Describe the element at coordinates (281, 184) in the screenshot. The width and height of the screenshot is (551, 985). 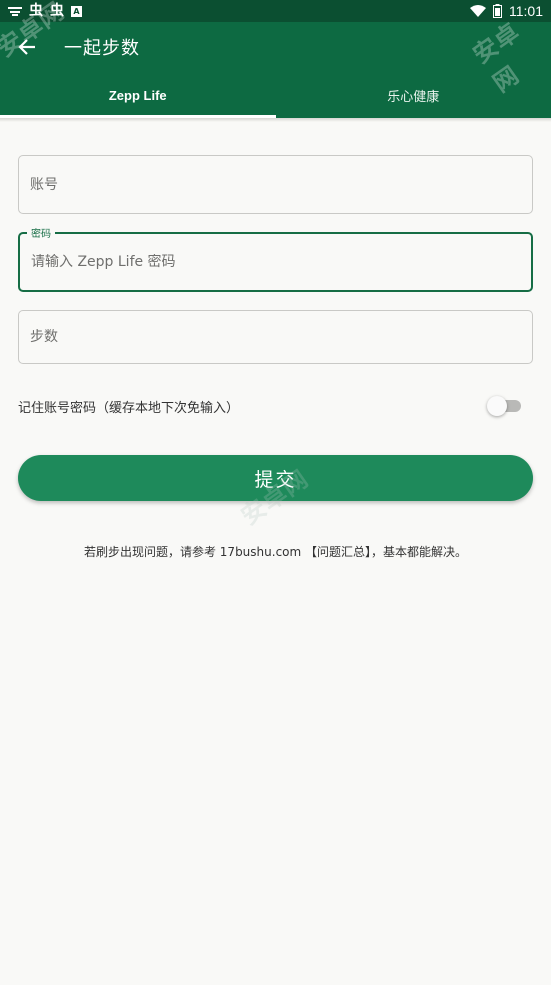
I see `account-input` at that location.